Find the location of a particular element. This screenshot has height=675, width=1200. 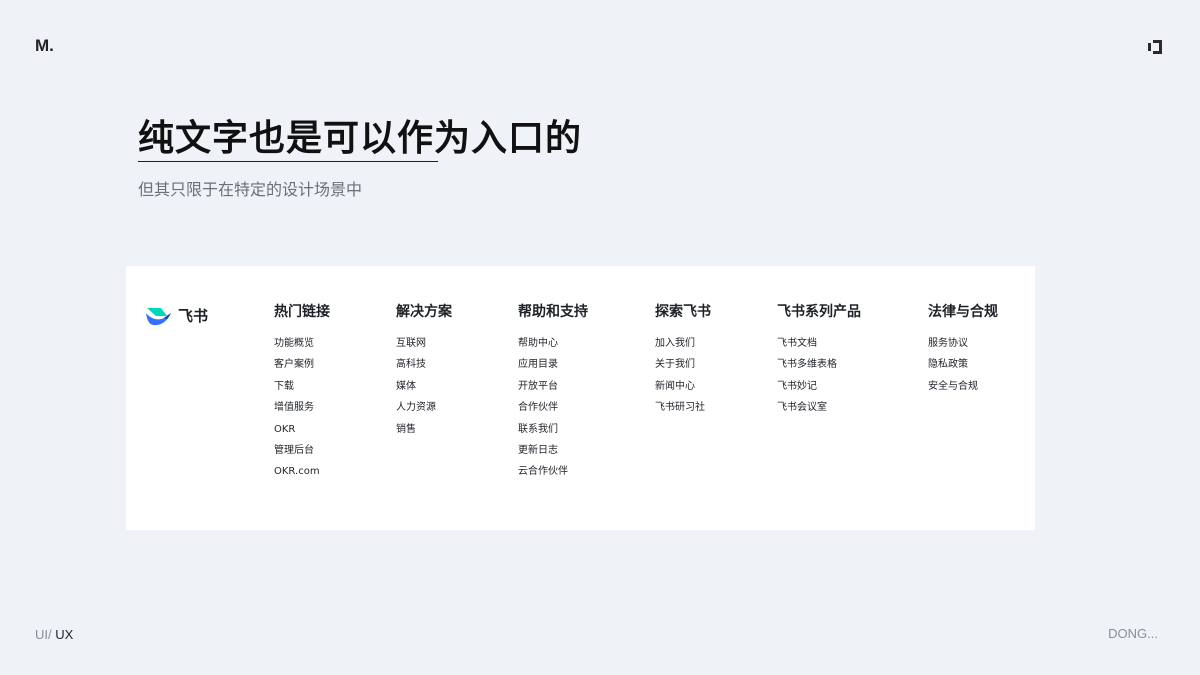

footer-link: 管理后台 is located at coordinates (302, 454).